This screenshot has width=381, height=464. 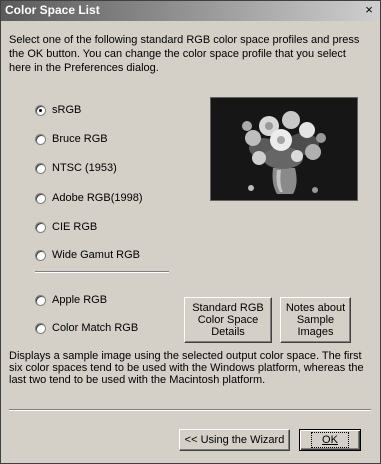 What do you see at coordinates (190, 410) in the screenshot?
I see `footer-divider` at bounding box center [190, 410].